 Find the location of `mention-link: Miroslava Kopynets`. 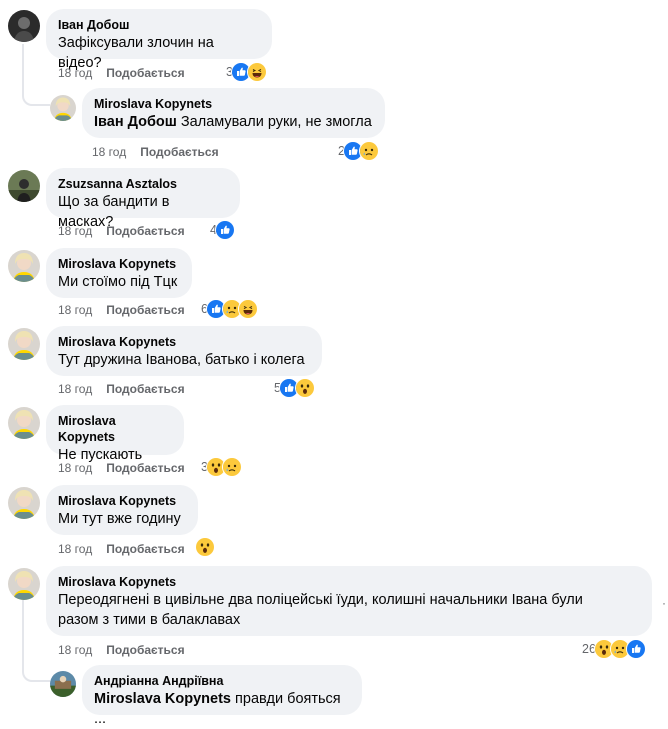

mention-link: Miroslava Kopynets is located at coordinates (162, 699).